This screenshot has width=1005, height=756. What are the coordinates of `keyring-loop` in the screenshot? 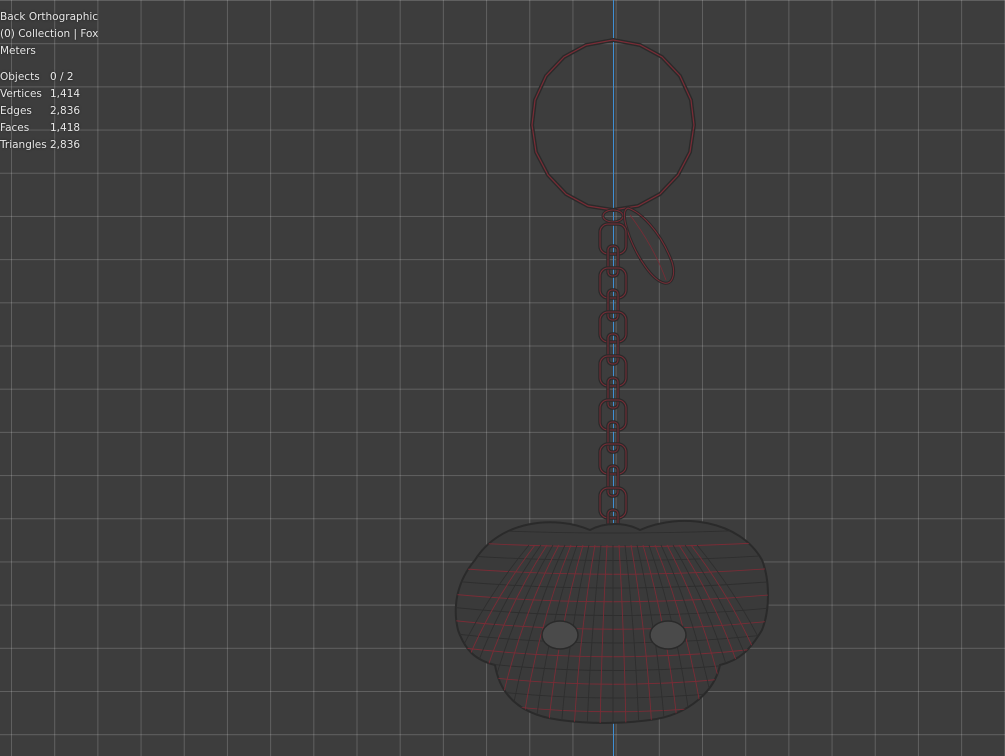 It's located at (613, 125).